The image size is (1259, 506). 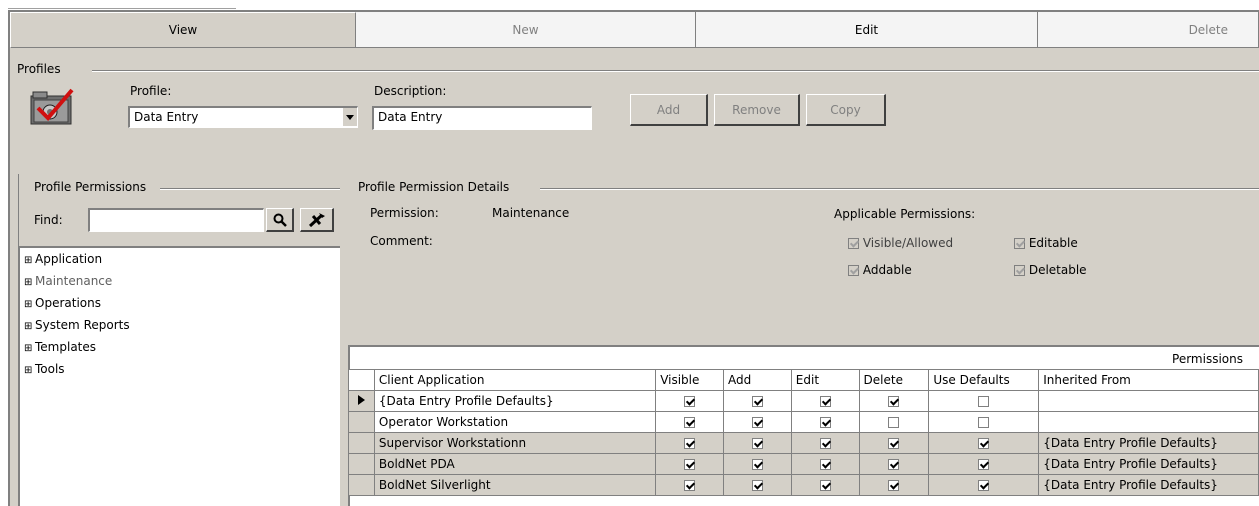 I want to click on tree-item-templates: ⊞ Templates, so click(x=60, y=347).